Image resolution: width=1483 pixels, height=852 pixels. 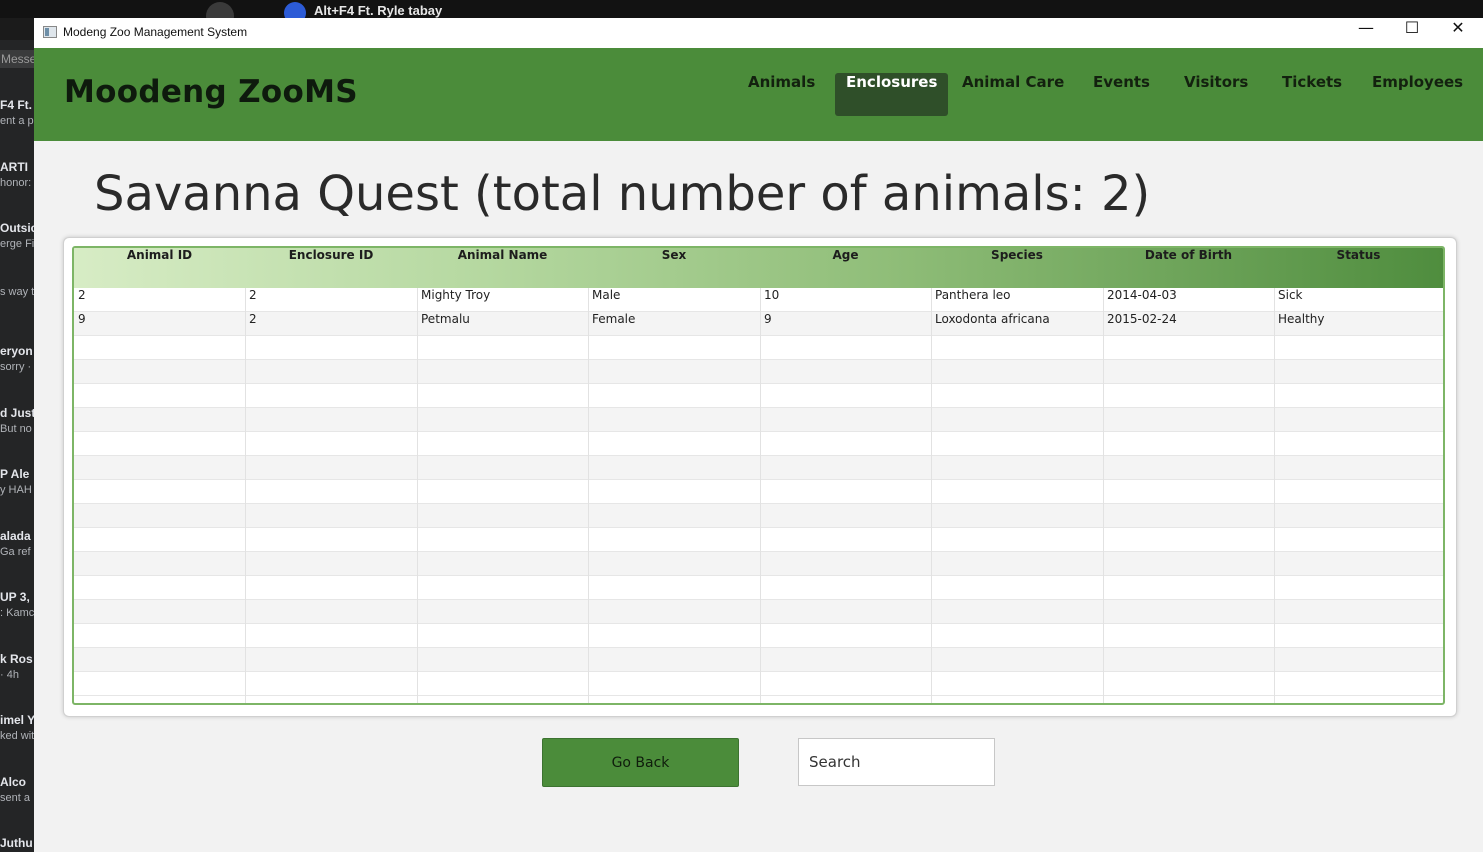 What do you see at coordinates (772, 295) in the screenshot?
I see `table-cell: 10` at bounding box center [772, 295].